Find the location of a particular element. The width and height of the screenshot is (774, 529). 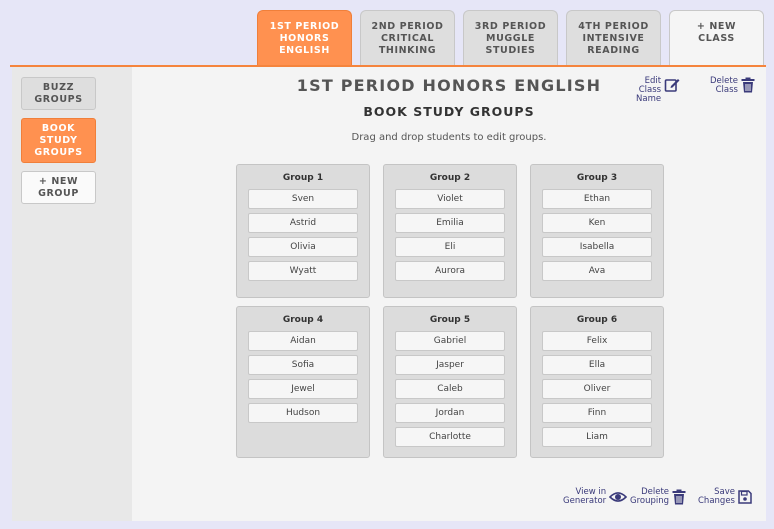

group-card: Group 6 Felix Ella Oliver Finn Liam is located at coordinates (597, 382).